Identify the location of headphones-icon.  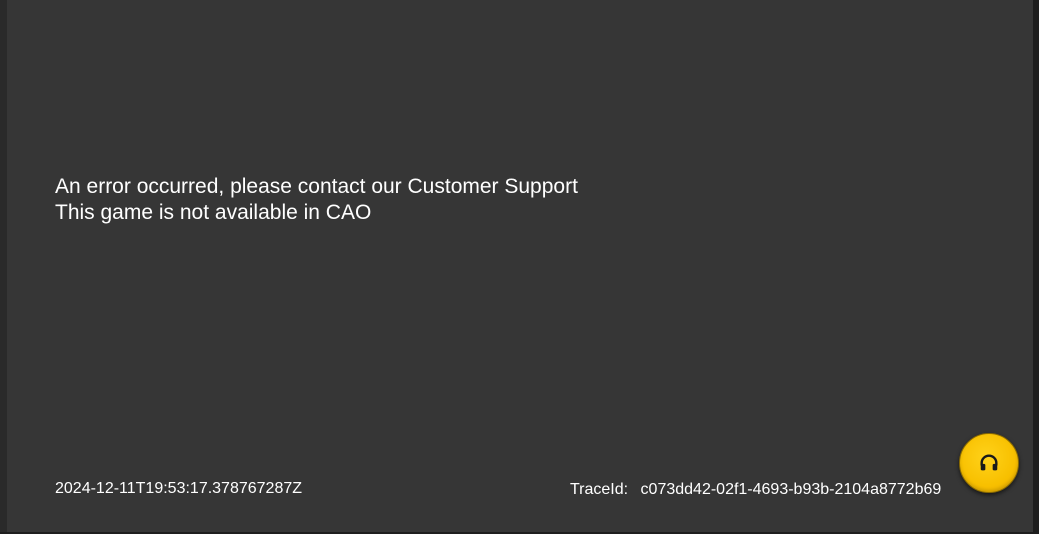
(989, 463).